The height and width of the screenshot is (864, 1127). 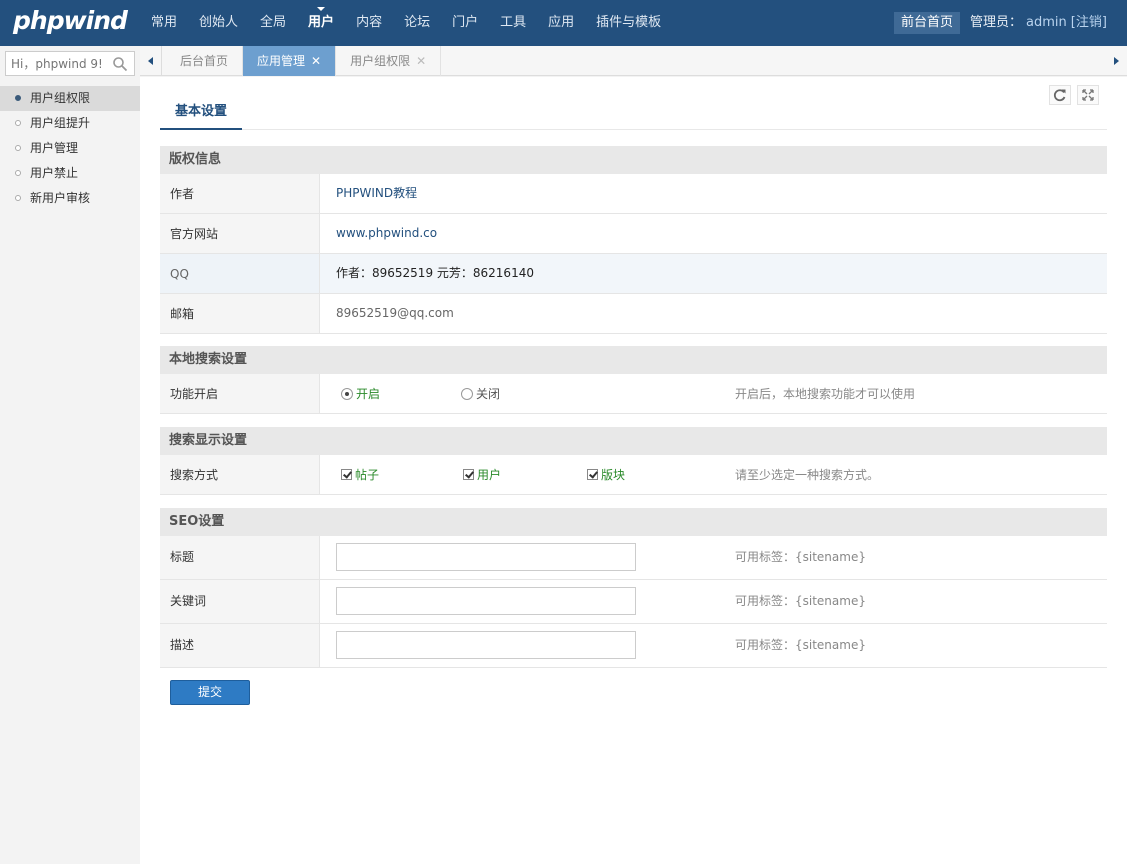 What do you see at coordinates (240, 601) in the screenshot?
I see `field-label: 关键词` at bounding box center [240, 601].